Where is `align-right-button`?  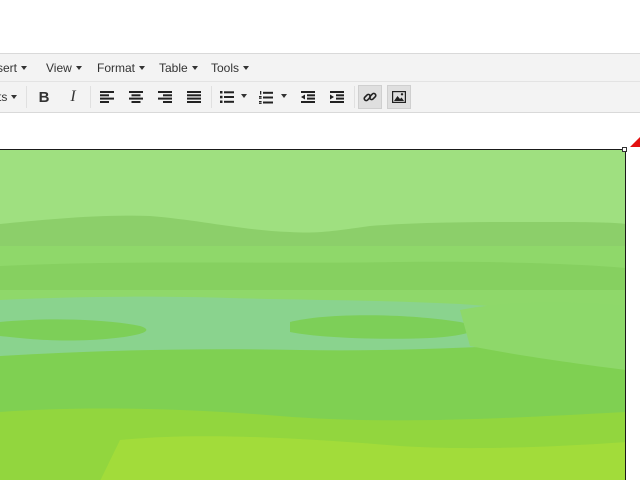
align-right-button is located at coordinates (165, 97).